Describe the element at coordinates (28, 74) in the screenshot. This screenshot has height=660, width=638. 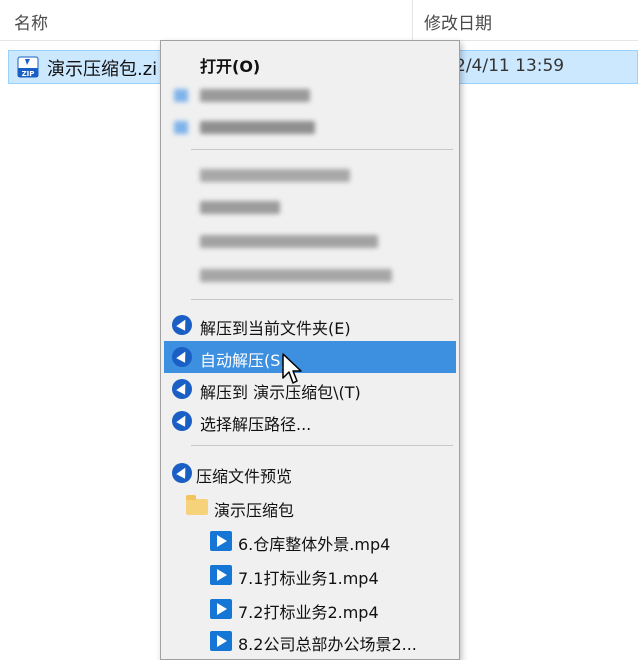
I see `svg-text: ZIP` at that location.